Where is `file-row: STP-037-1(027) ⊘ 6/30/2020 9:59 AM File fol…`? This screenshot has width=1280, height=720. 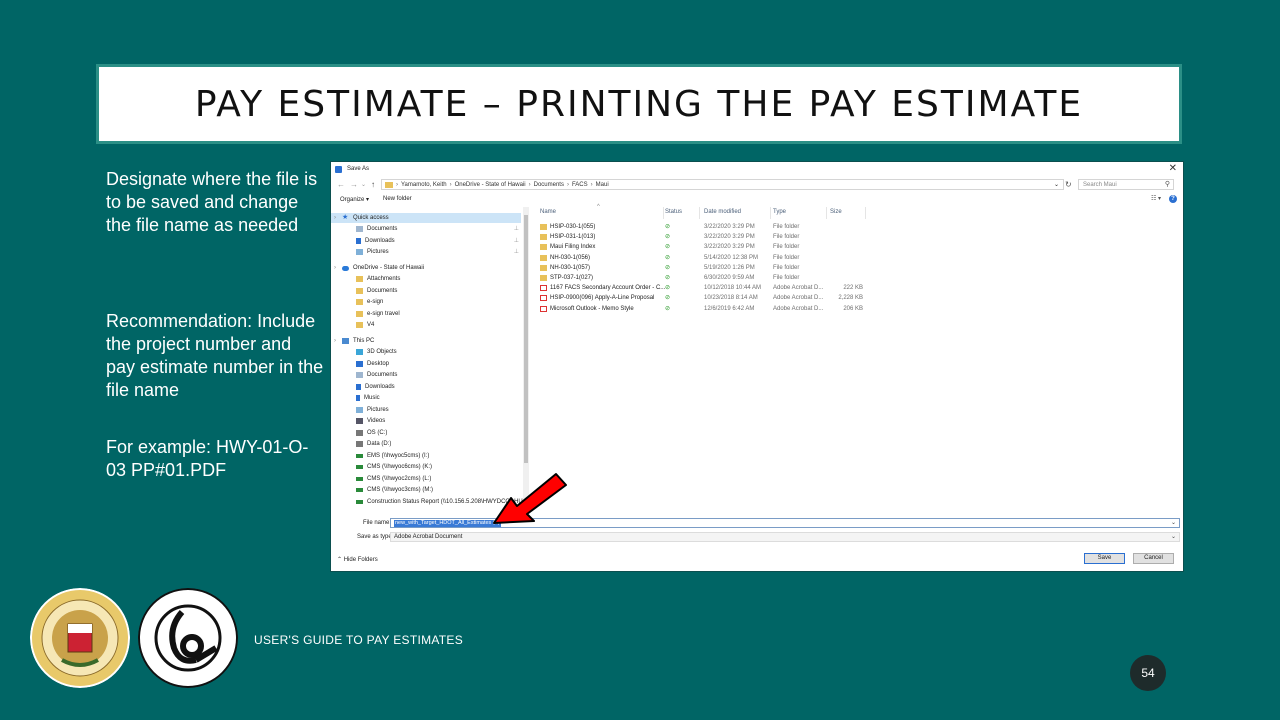 file-row: STP-037-1(027) ⊘ 6/30/2020 9:59 AM File fol… is located at coordinates (856, 279).